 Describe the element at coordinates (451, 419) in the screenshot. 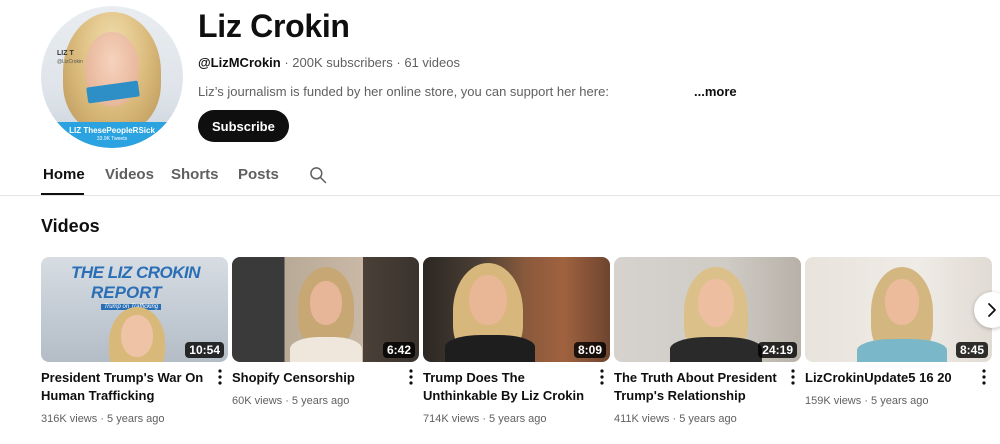

I see `video-views: 714K views` at that location.